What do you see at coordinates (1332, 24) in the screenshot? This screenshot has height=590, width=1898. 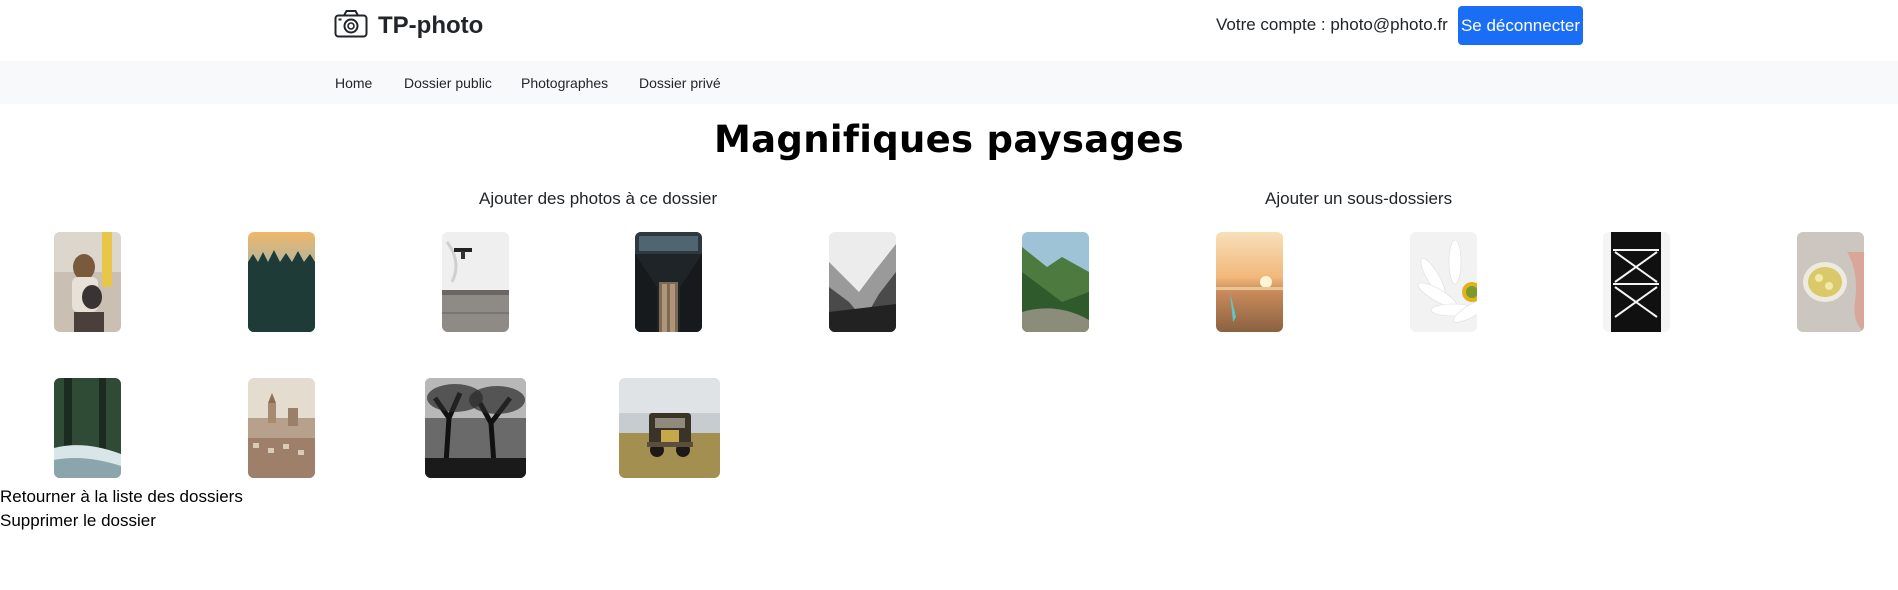 I see `account-text: Votre compte : photo@photo.fr` at bounding box center [1332, 24].